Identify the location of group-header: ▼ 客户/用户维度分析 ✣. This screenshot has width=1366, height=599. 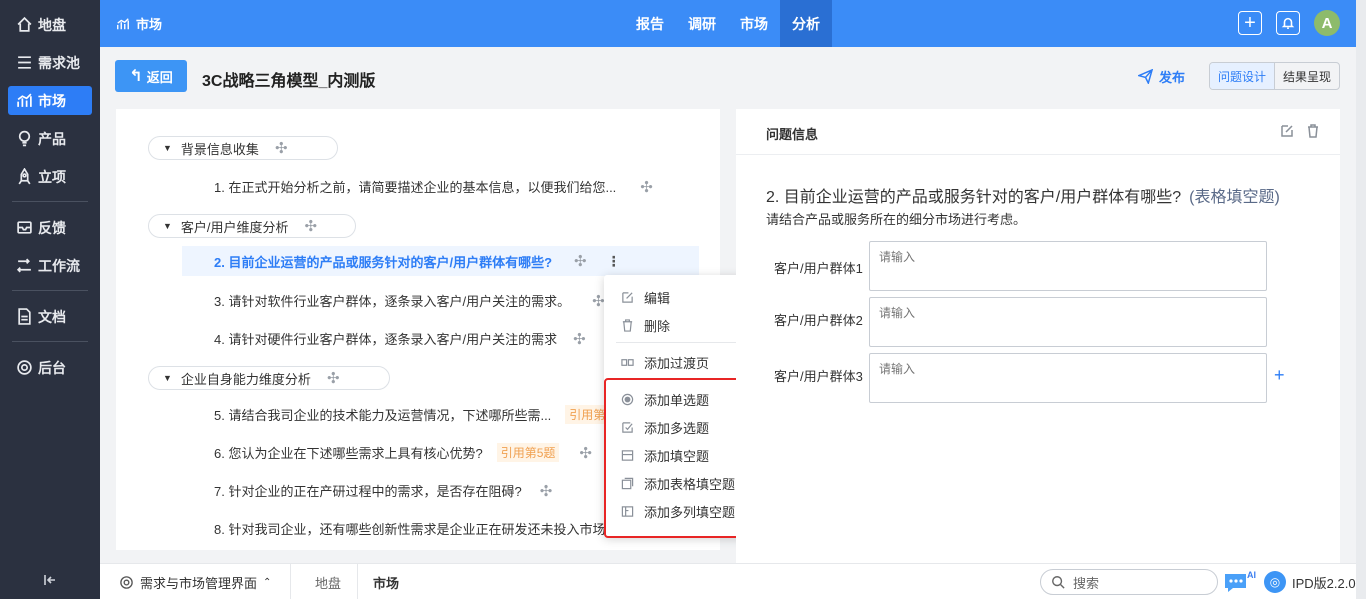
(252, 226).